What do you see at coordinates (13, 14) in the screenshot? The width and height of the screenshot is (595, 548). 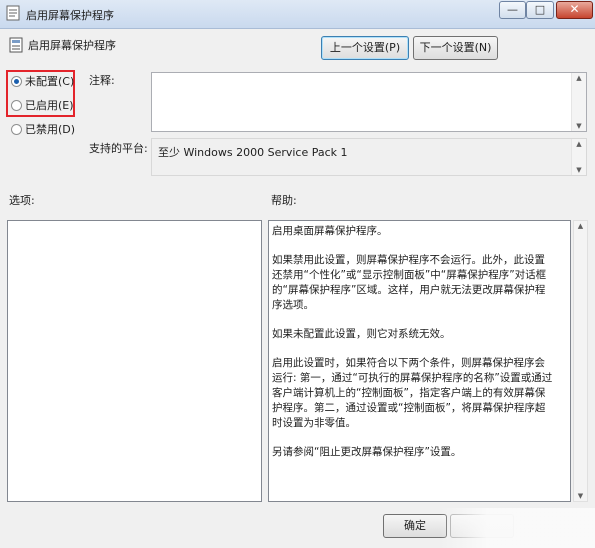 I see `policy-icon` at bounding box center [13, 14].